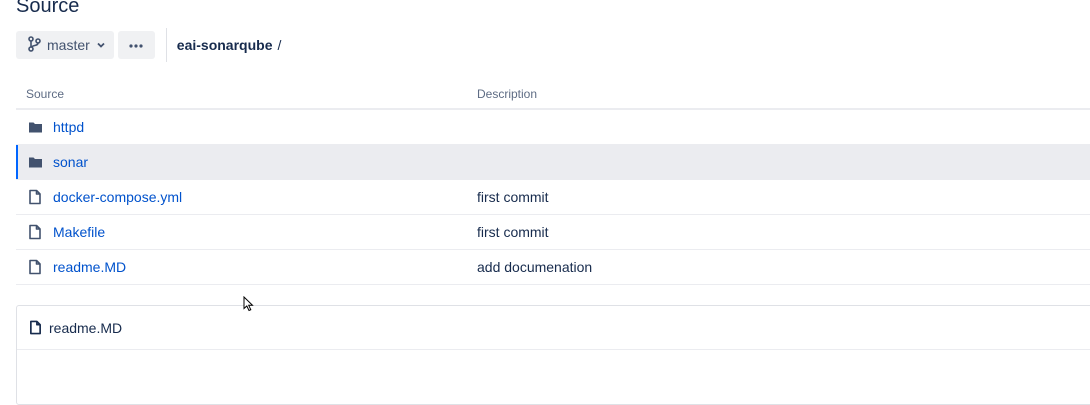 Image resolution: width=1090 pixels, height=405 pixels. What do you see at coordinates (553, 328) in the screenshot?
I see `readme-header: readme.MD` at bounding box center [553, 328].